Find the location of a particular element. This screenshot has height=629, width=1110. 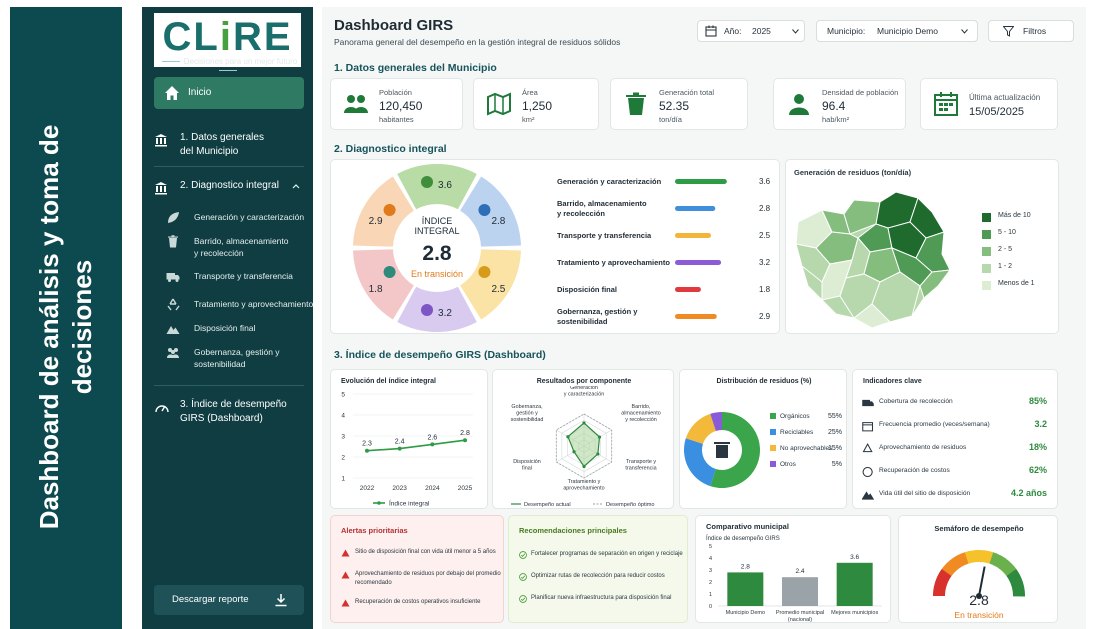

distribution-legend-label: Reciclables is located at coordinates (797, 432).